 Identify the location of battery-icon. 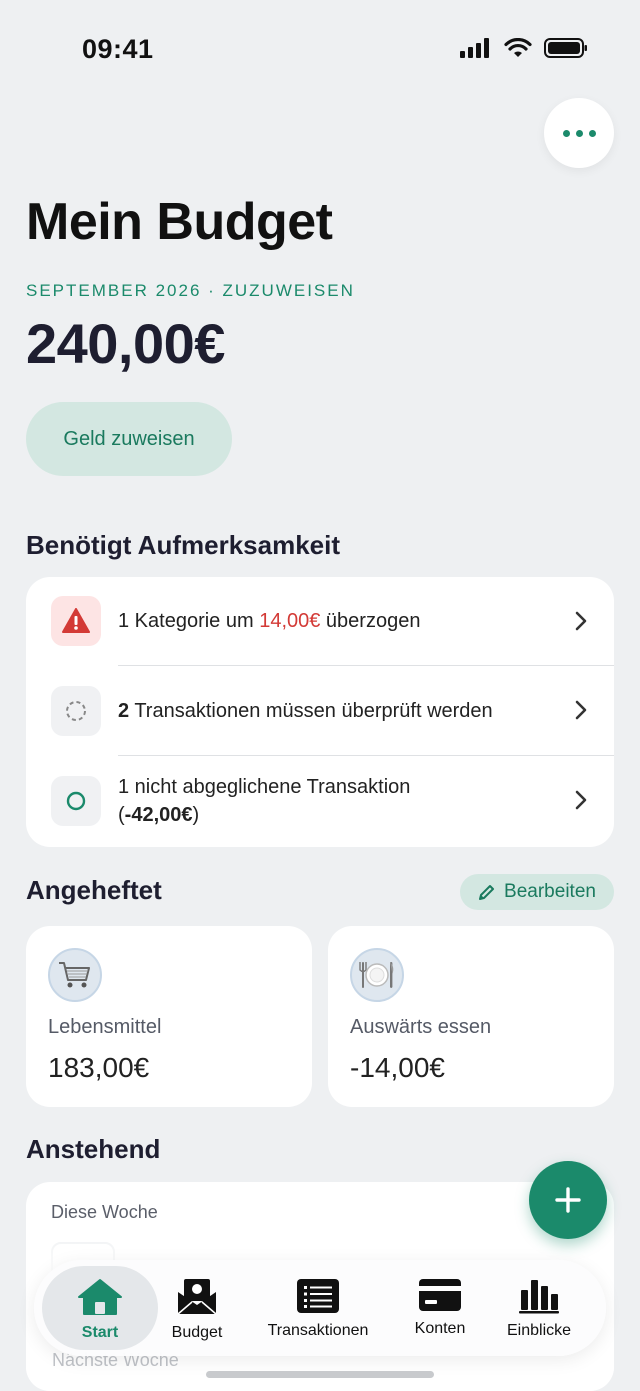
(565, 48).